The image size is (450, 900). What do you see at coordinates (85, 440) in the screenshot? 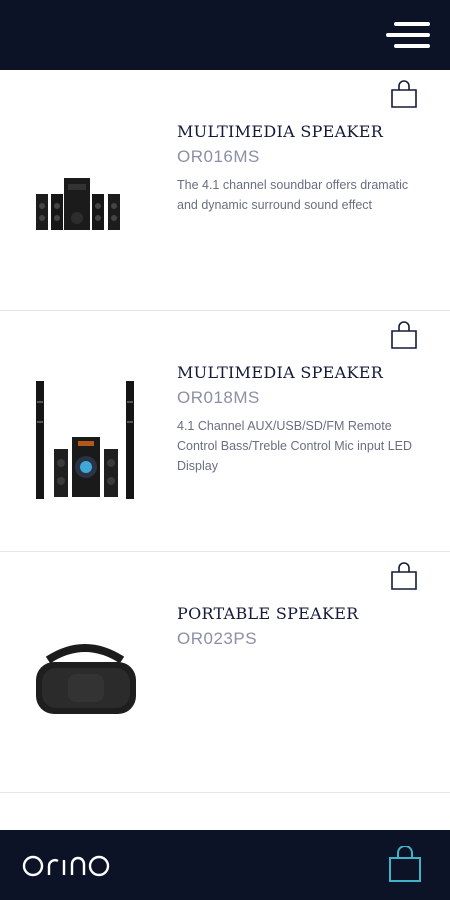
I see `tower-speaker-set-image` at bounding box center [85, 440].